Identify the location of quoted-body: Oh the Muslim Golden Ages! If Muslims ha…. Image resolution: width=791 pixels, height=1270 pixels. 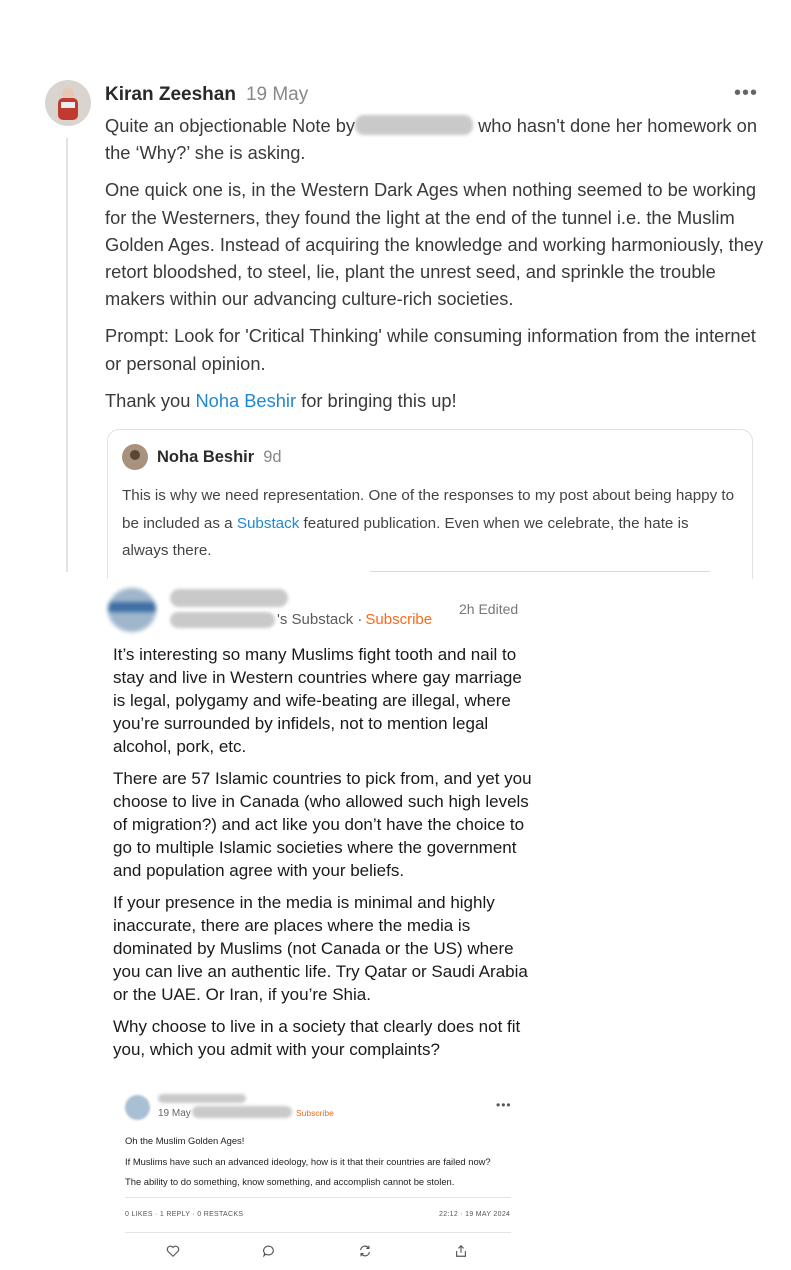
(325, 1162).